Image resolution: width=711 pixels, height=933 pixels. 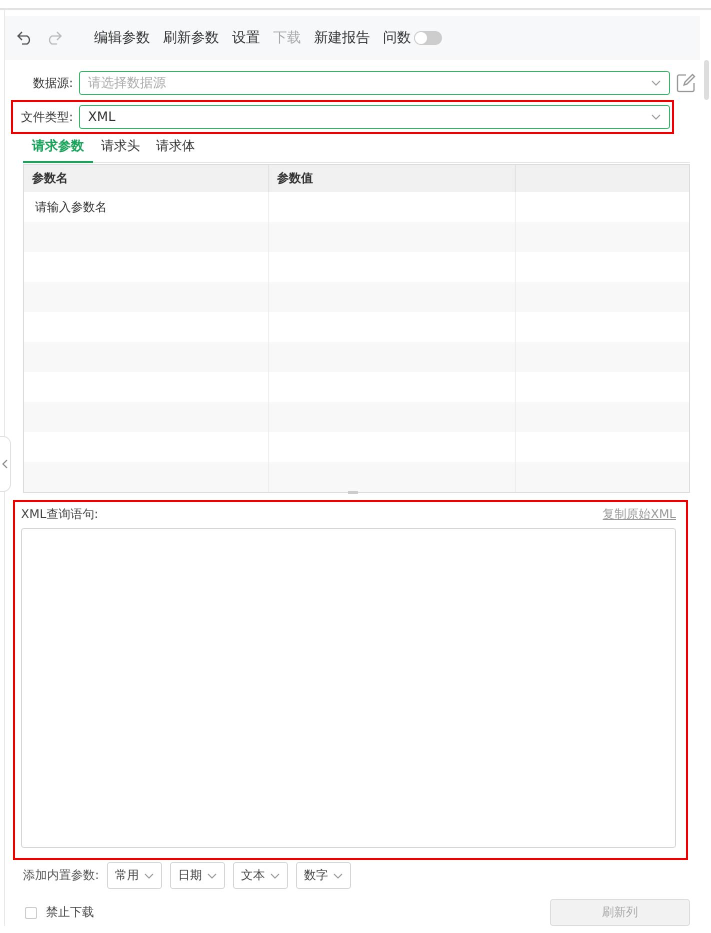 What do you see at coordinates (175, 148) in the screenshot?
I see `tab: 请求体` at bounding box center [175, 148].